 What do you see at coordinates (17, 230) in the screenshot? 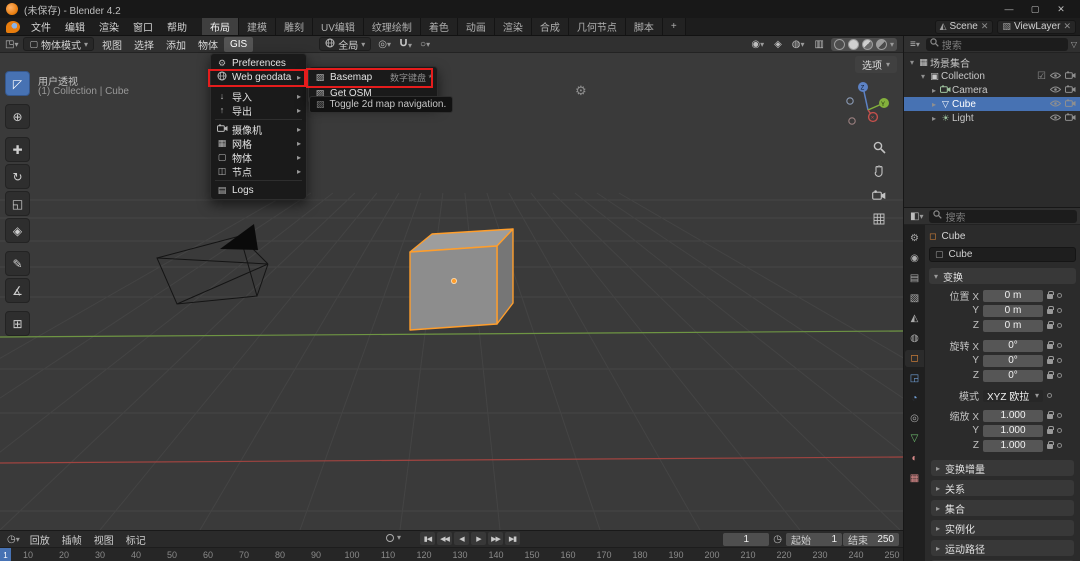
I see `transform-tool: ◈` at bounding box center [17, 230].